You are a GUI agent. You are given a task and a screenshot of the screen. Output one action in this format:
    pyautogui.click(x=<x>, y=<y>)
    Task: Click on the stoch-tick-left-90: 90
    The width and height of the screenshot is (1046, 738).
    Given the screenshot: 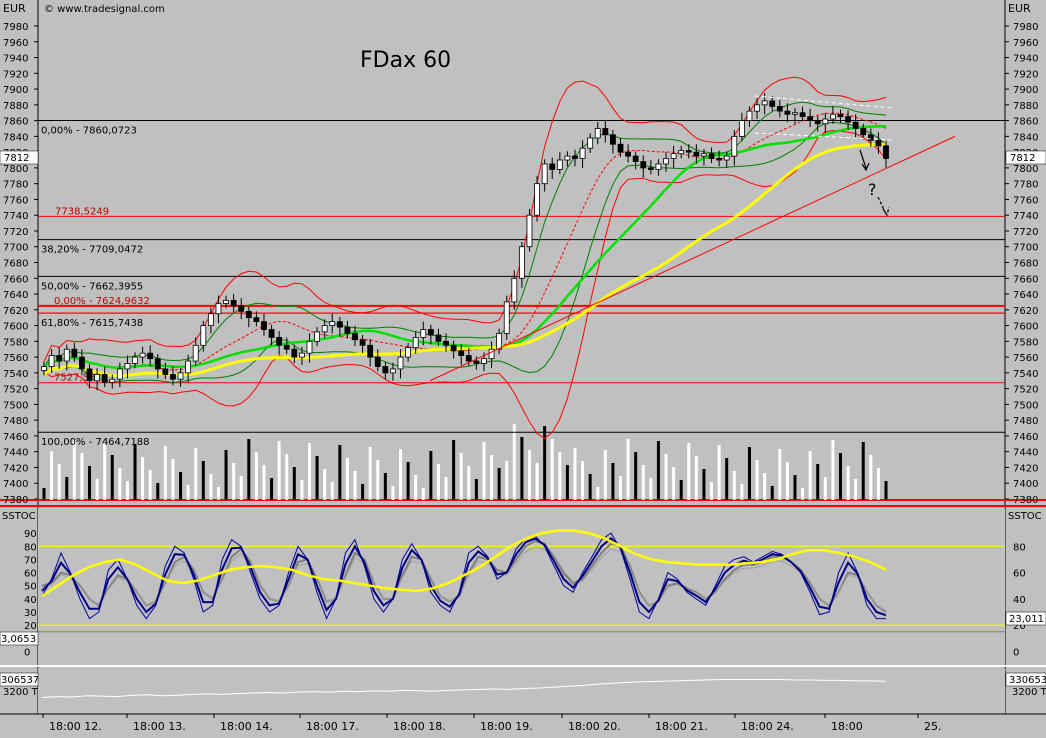 What is the action you would take?
    pyautogui.click(x=30, y=534)
    